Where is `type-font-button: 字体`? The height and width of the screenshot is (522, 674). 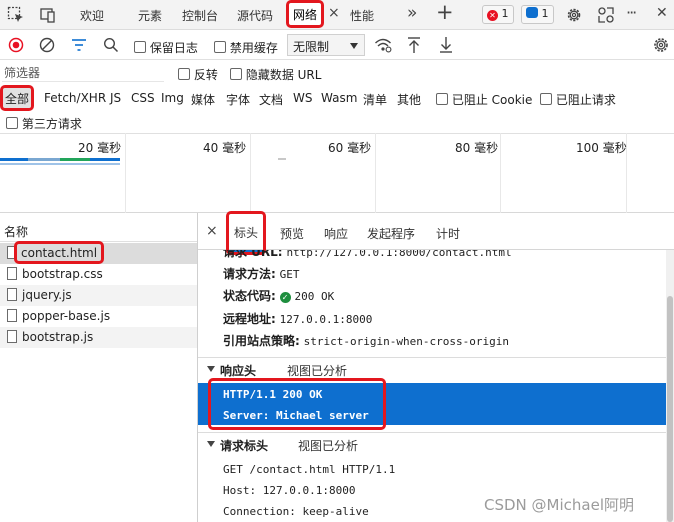 type-font-button: 字体 is located at coordinates (238, 99).